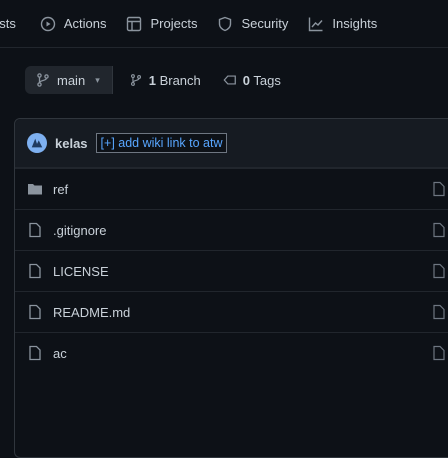  Describe the element at coordinates (97, 79) in the screenshot. I see `chevron-down-icon: ▾` at that location.